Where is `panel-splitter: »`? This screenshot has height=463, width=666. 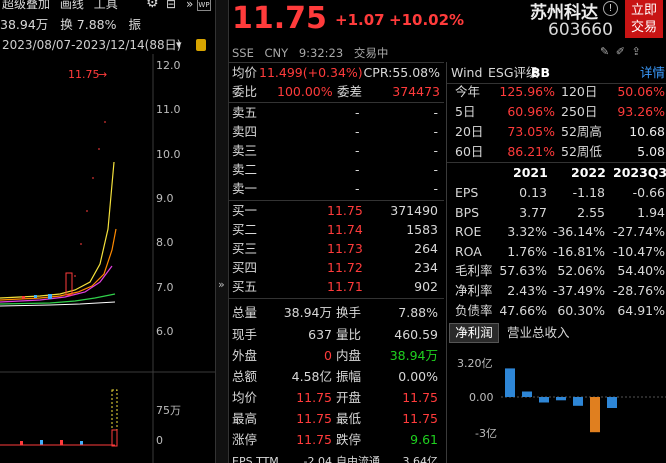
panel-splitter: » is located at coordinates (222, 231).